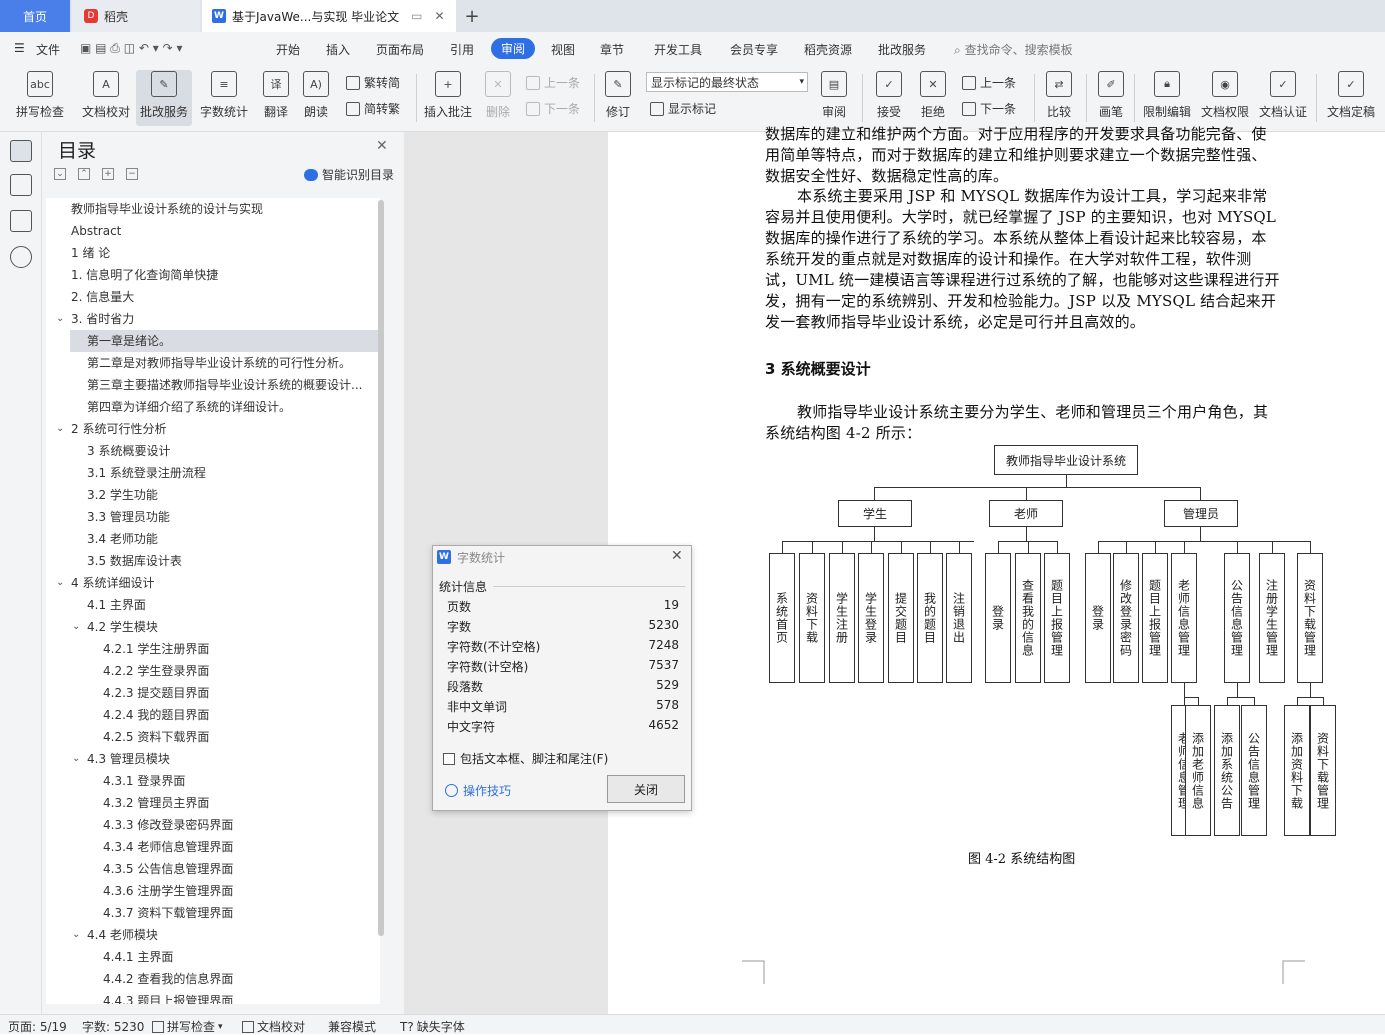 The width and height of the screenshot is (1385, 1035). Describe the element at coordinates (211, 319) in the screenshot. I see `toc-item: 3. 省时省力` at that location.